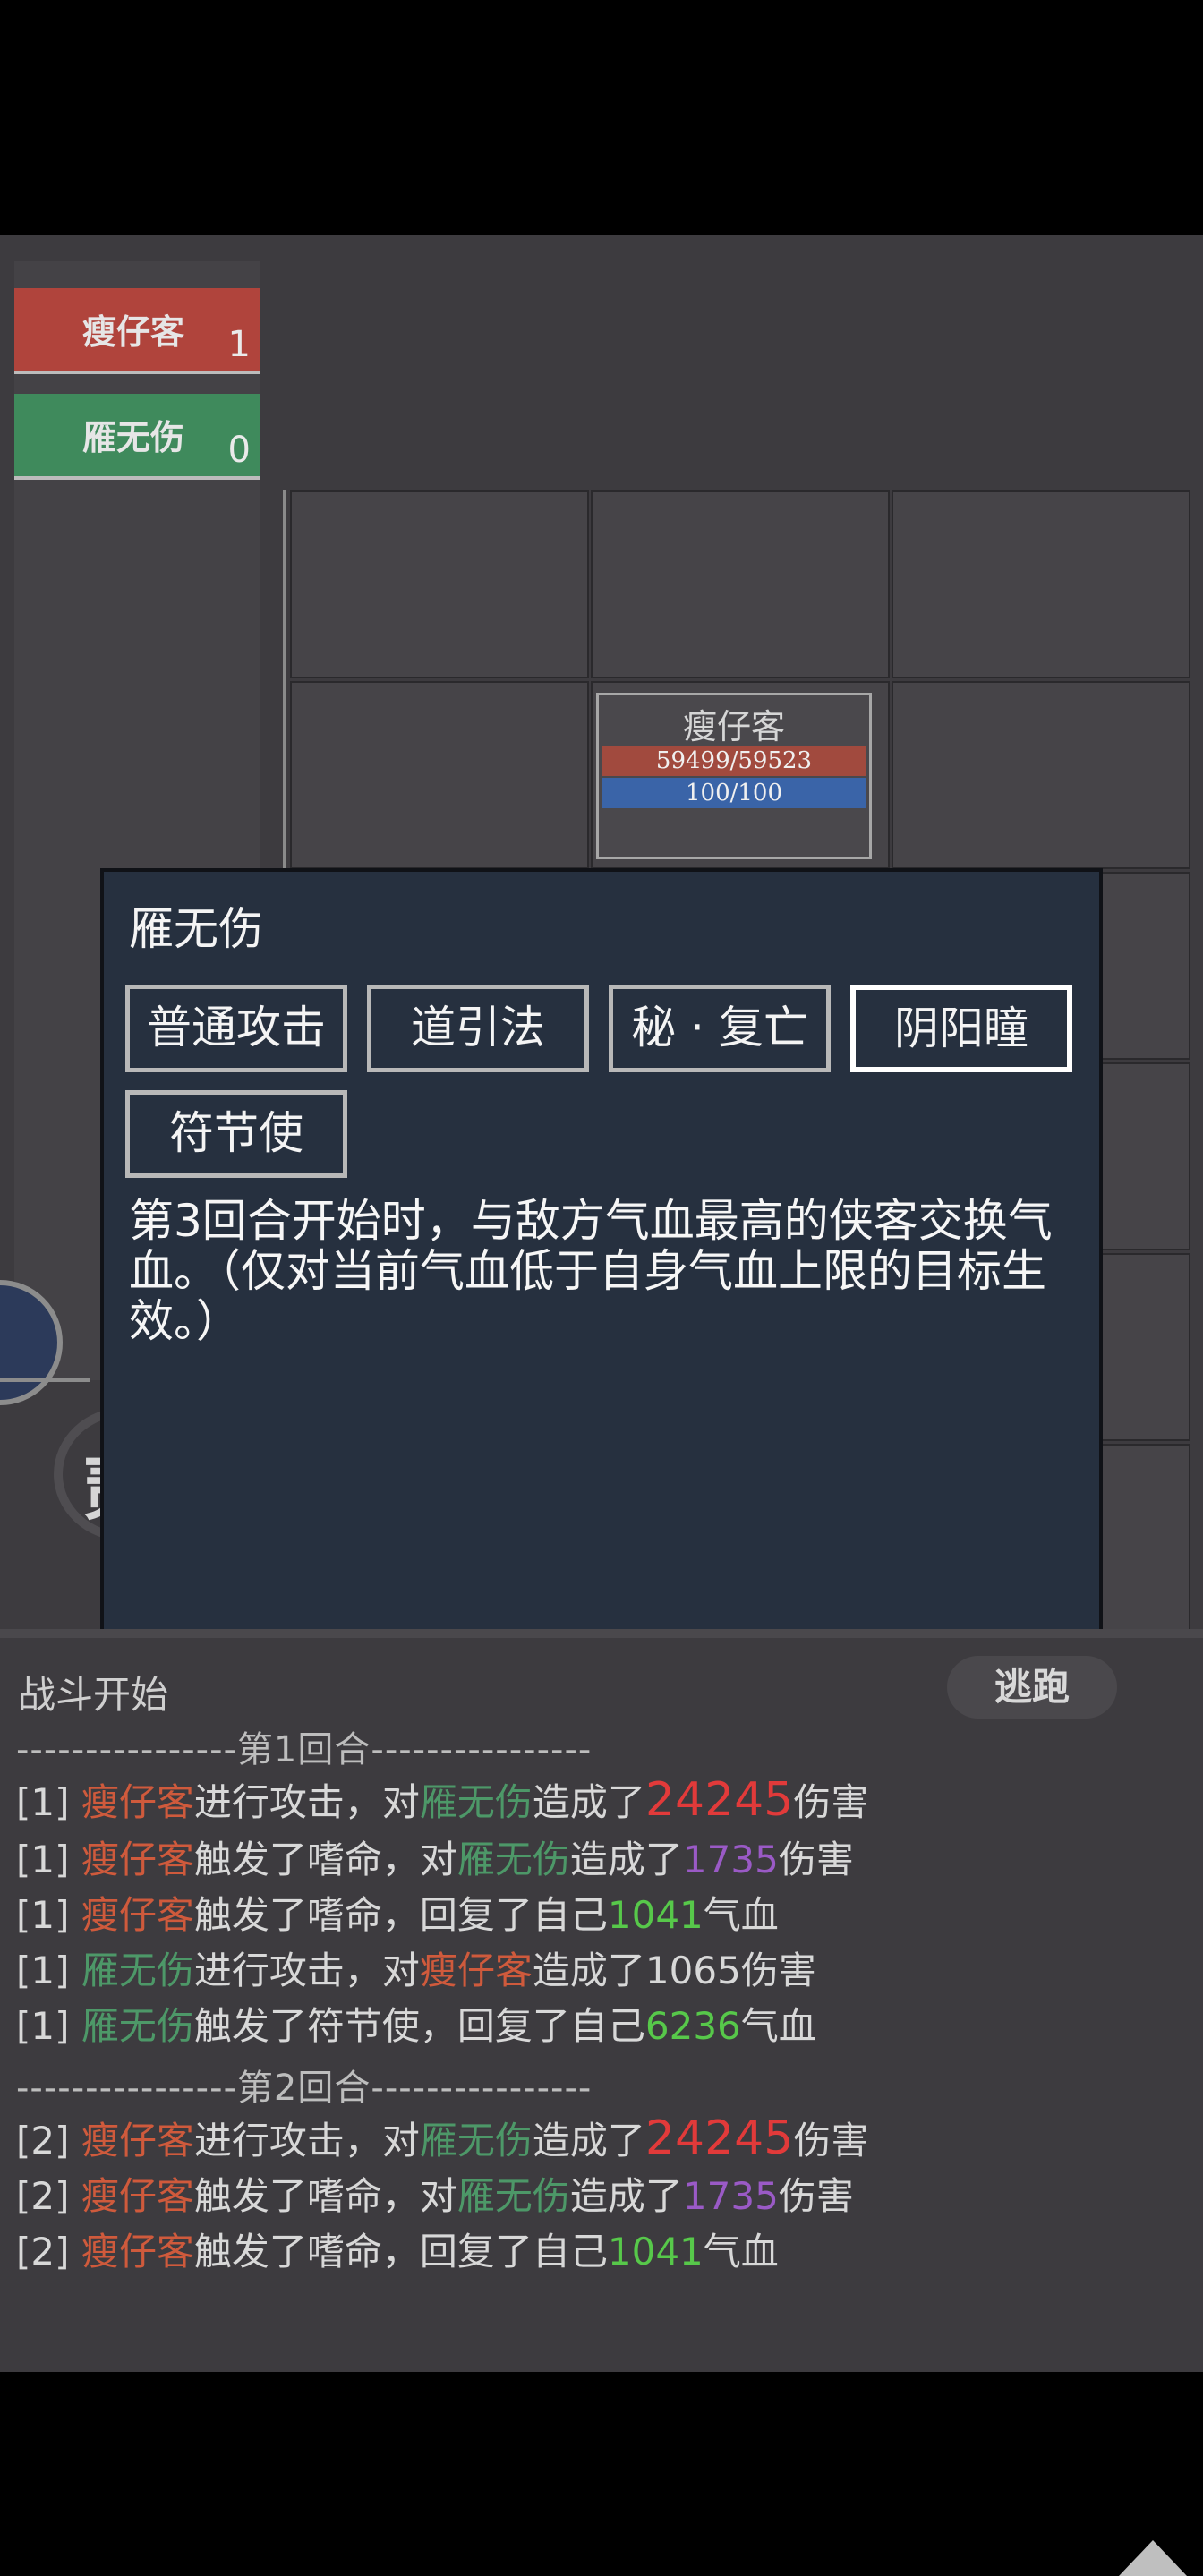 Image resolution: width=1203 pixels, height=2576 pixels. Describe the element at coordinates (416, 1970) in the screenshot. I see `log-line: [1] 雁无伤进行攻击，对瘦仔客造成了1065伤害` at that location.